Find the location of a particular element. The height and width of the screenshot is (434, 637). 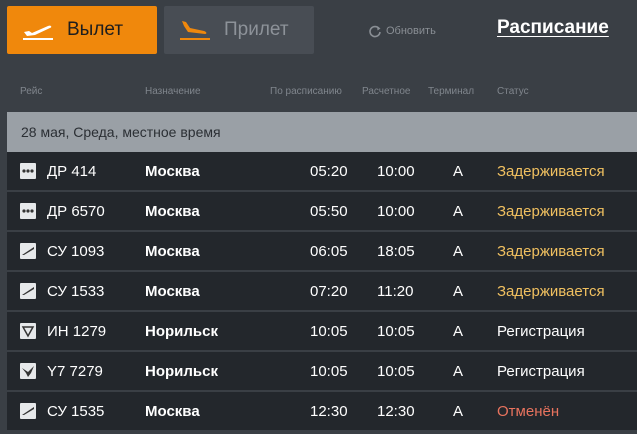

col-scheduled: По расписанию is located at coordinates (306, 91).